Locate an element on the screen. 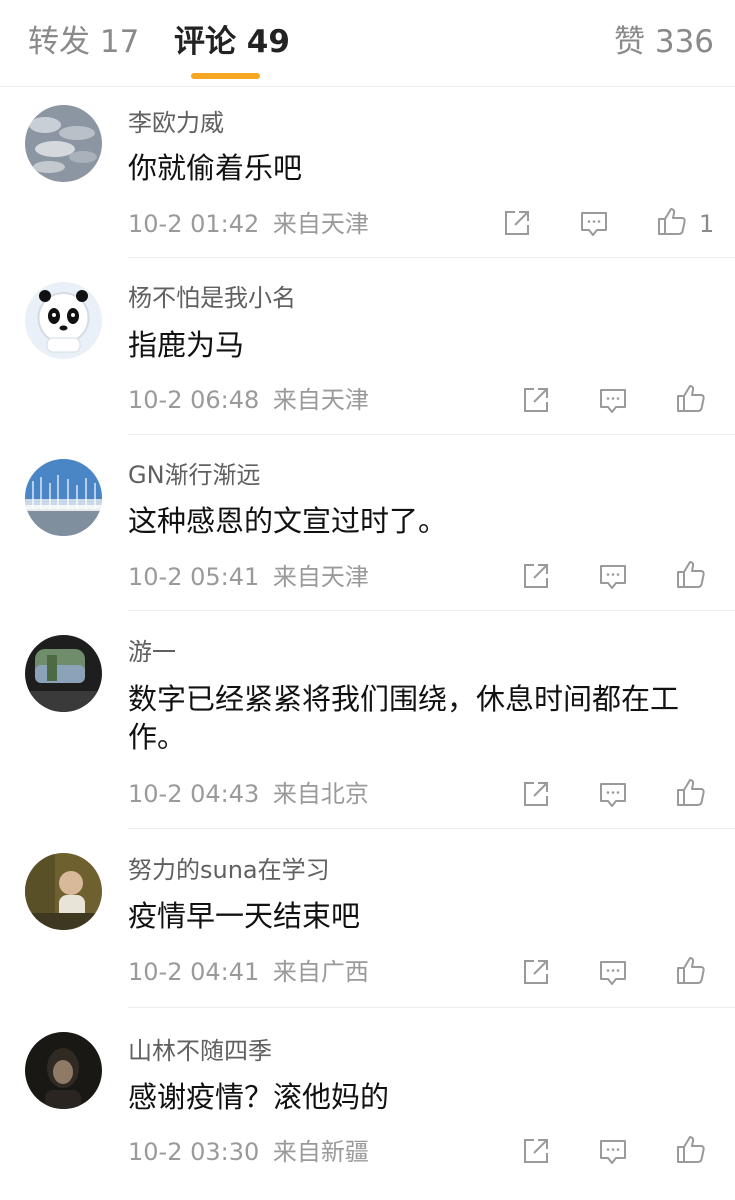 This screenshot has width=735, height=1200. comment-username: 山林不随四季 is located at coordinates (200, 1051).